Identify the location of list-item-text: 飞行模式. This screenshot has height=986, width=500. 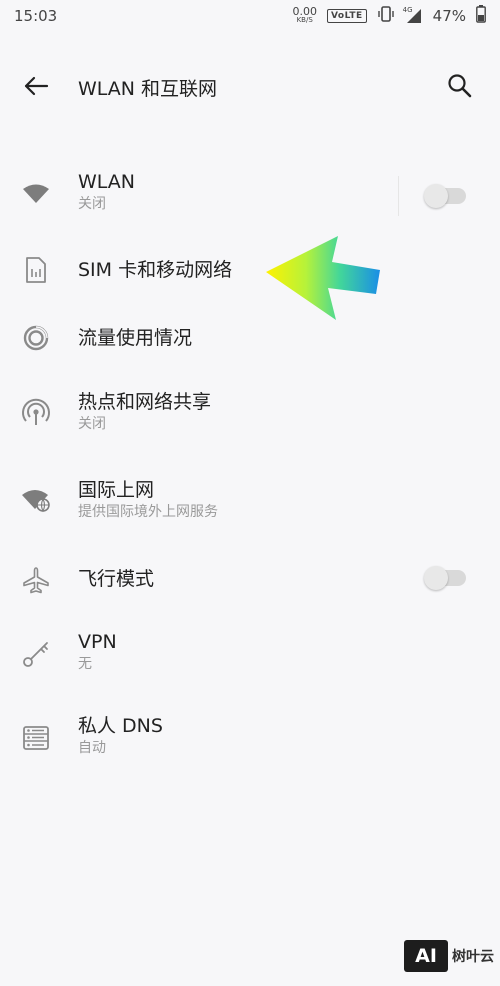
(116, 579).